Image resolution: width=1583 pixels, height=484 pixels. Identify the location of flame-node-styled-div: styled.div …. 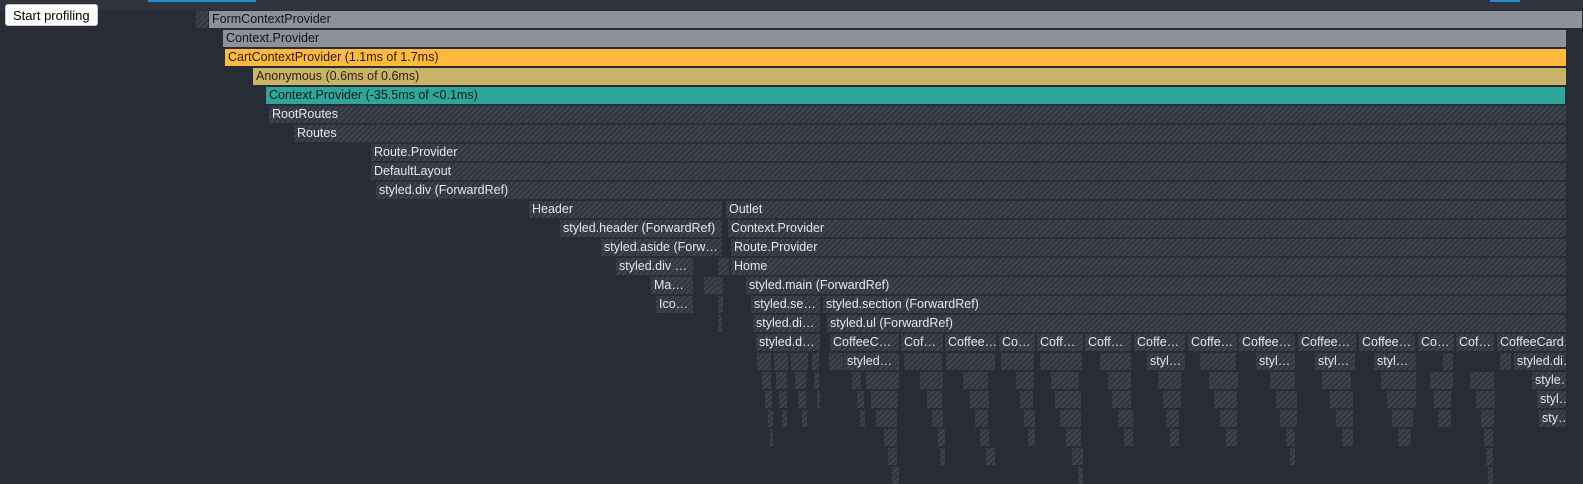
(655, 266).